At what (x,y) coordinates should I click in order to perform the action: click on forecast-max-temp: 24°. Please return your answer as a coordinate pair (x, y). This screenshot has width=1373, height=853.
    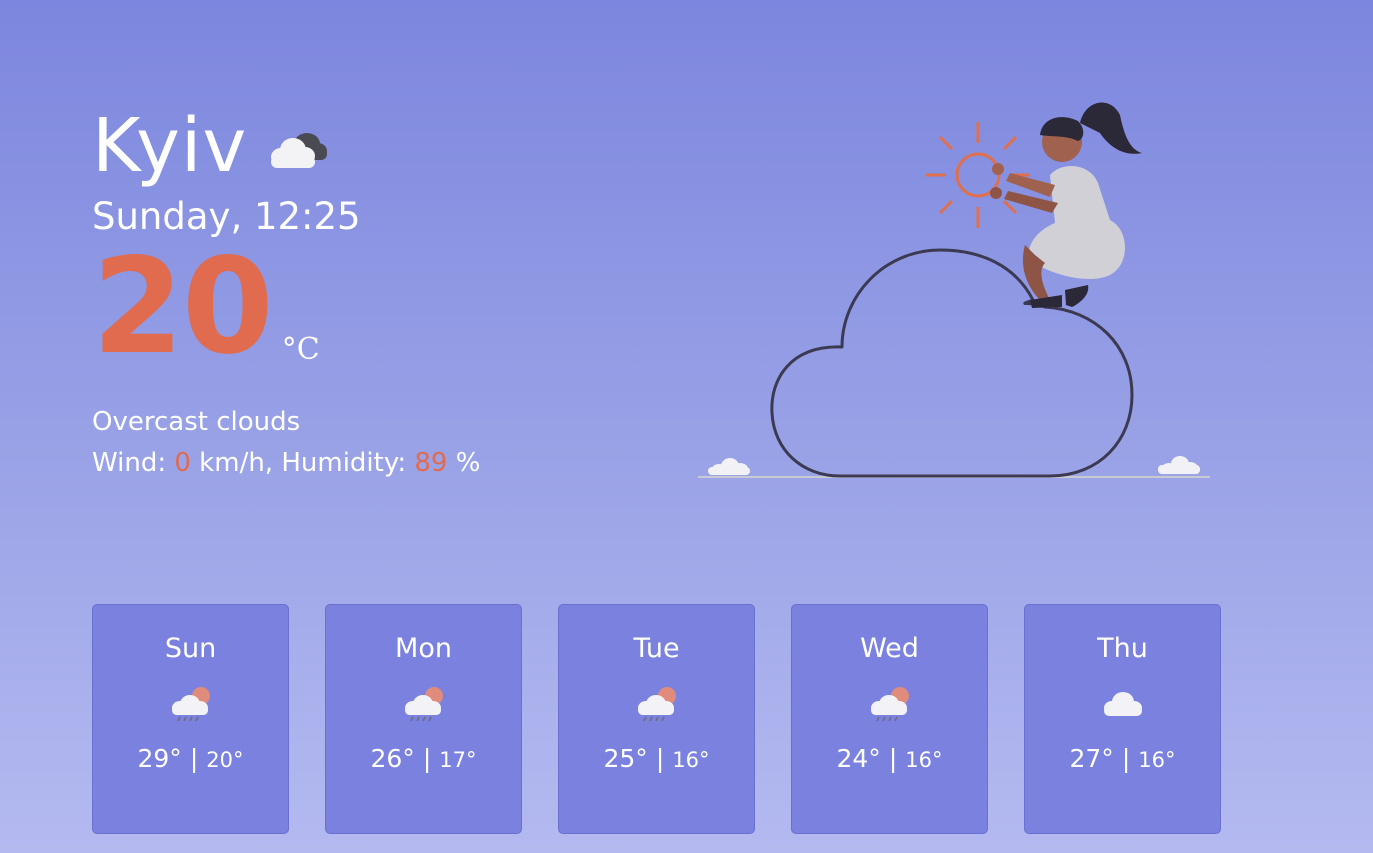
    Looking at the image, I should click on (858, 758).